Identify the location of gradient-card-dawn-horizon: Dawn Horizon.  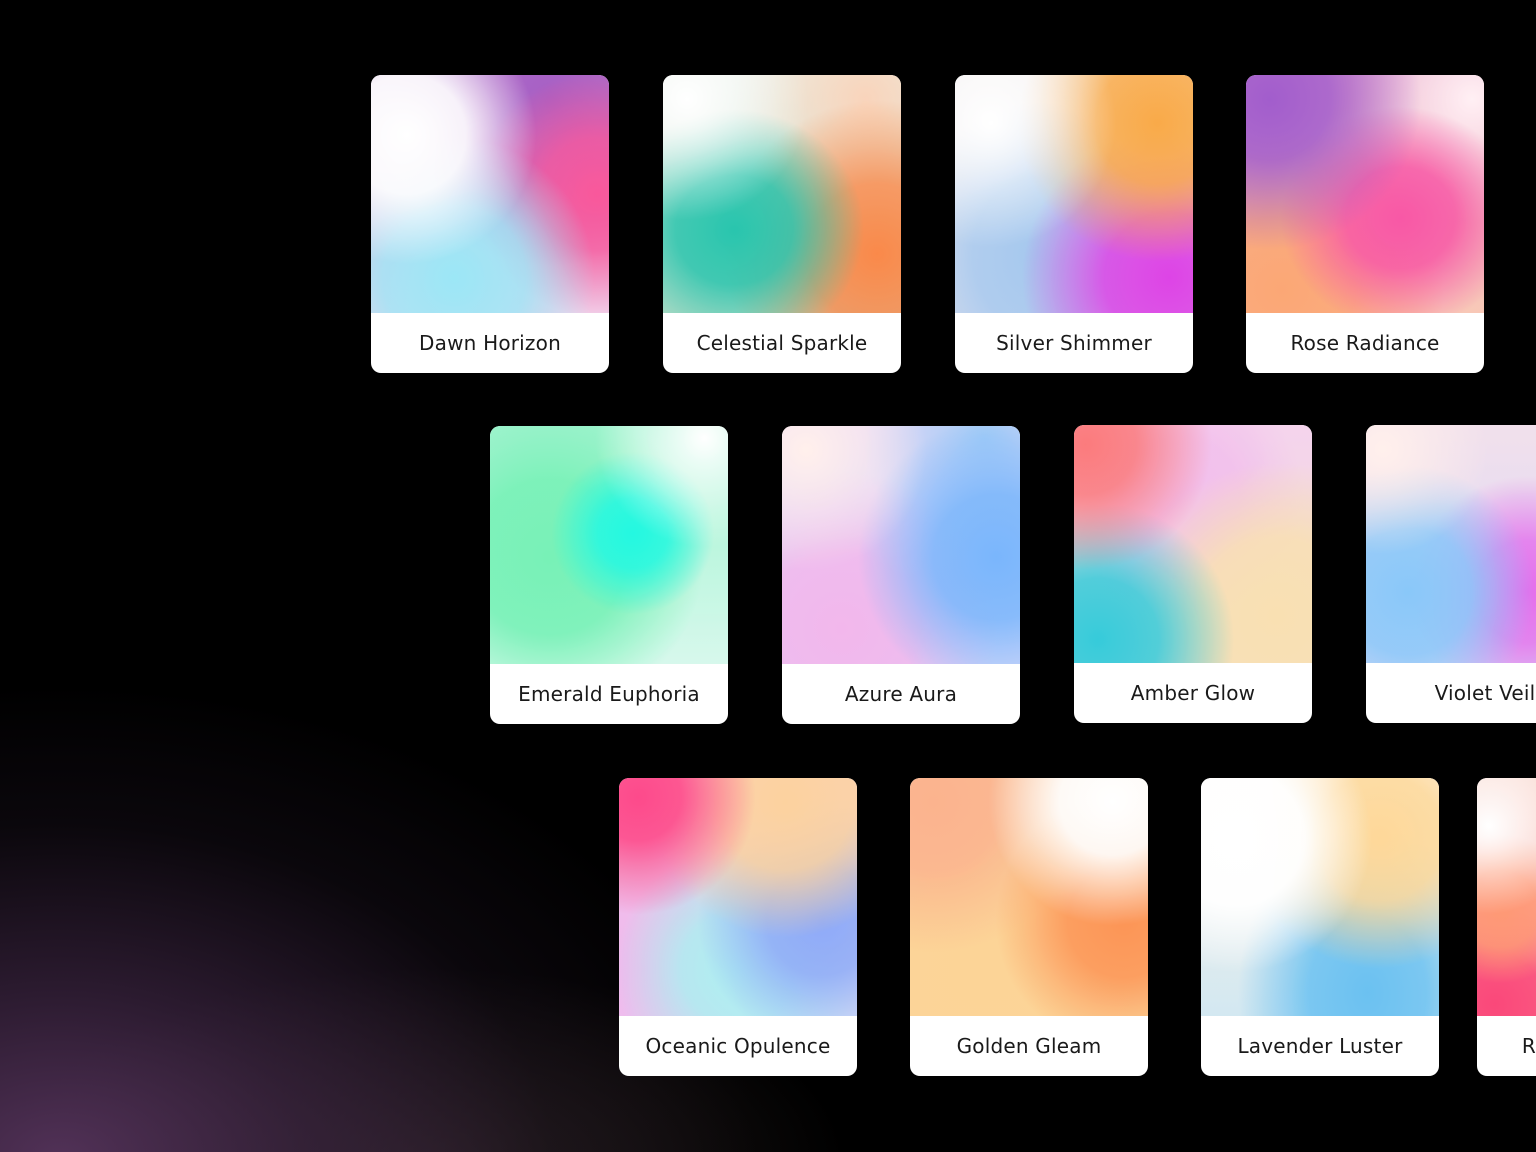
(490, 224).